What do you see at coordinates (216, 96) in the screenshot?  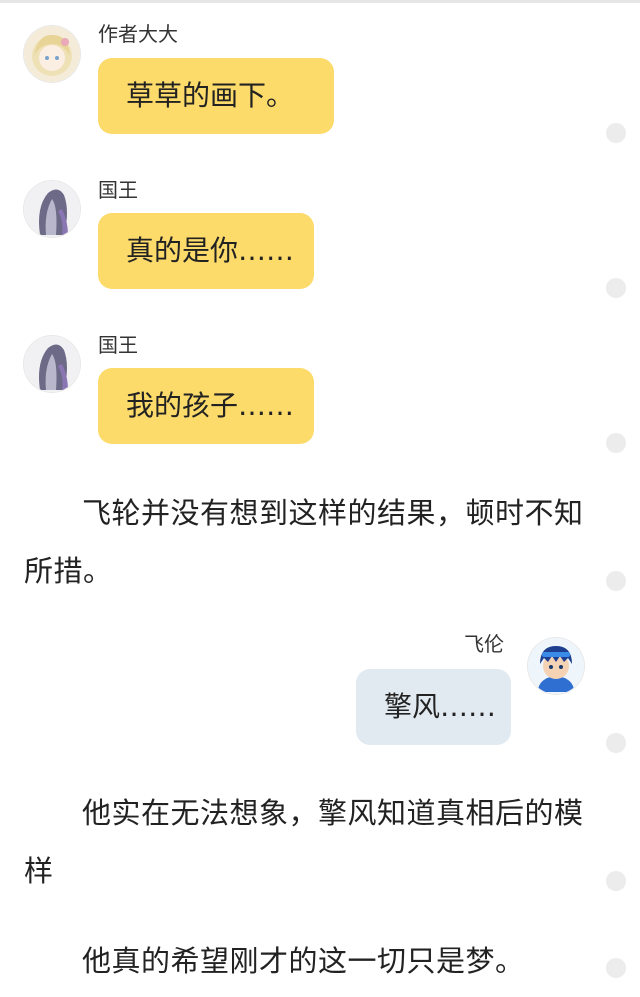 I see `message-bubble: 草草的画下。` at bounding box center [216, 96].